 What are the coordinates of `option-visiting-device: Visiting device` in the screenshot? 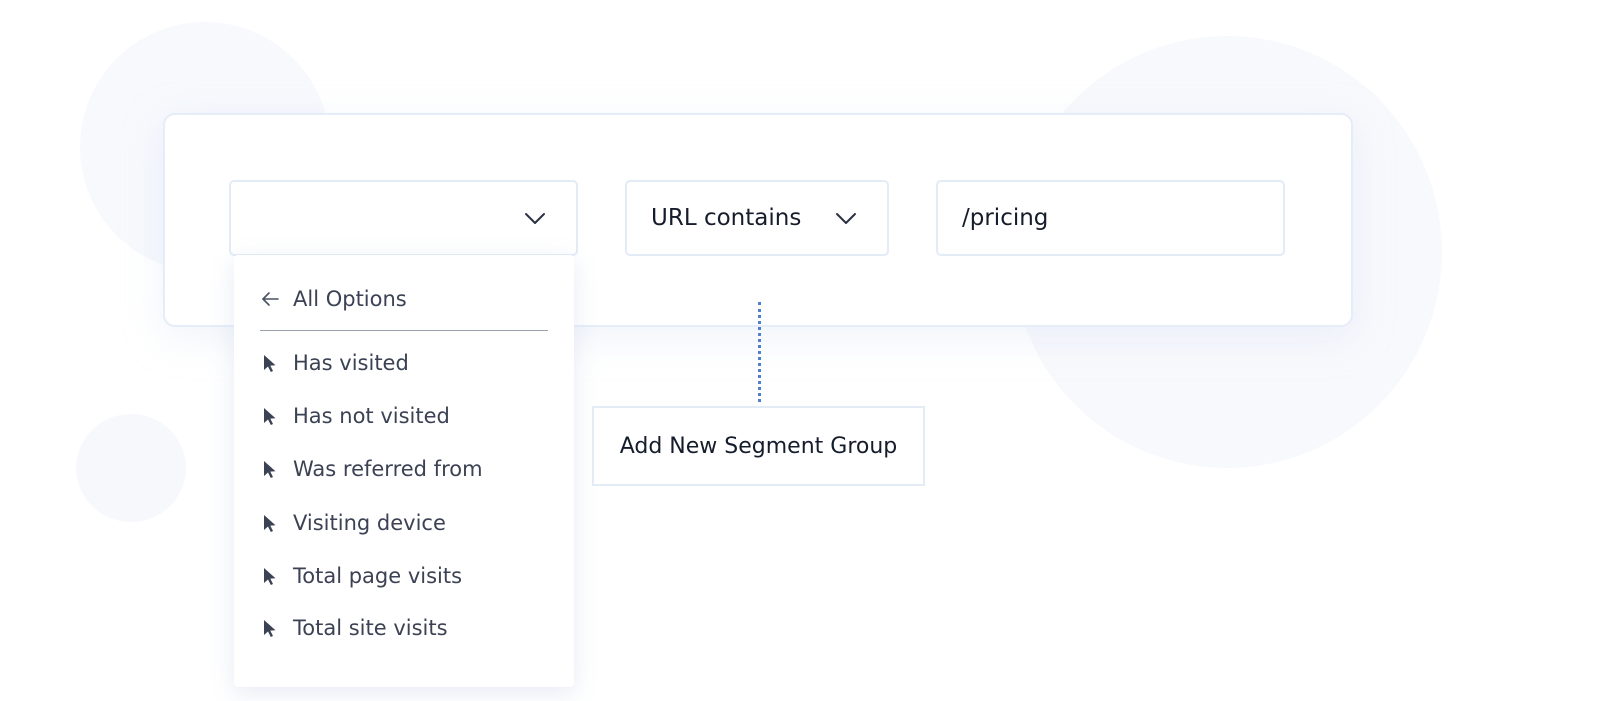 It's located at (353, 523).